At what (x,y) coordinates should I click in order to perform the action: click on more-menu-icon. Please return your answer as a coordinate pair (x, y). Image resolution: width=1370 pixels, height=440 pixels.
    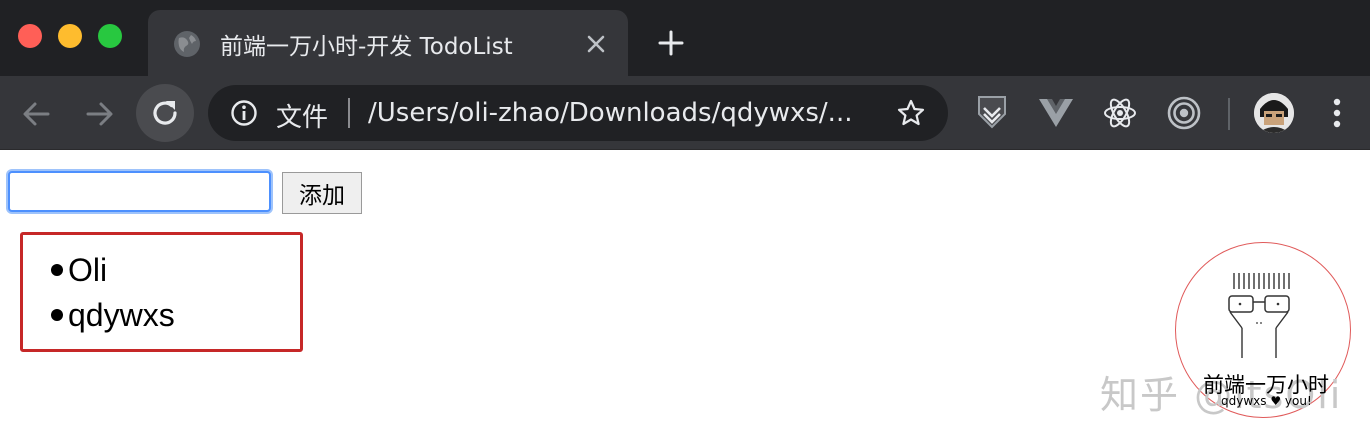
    Looking at the image, I should click on (1337, 113).